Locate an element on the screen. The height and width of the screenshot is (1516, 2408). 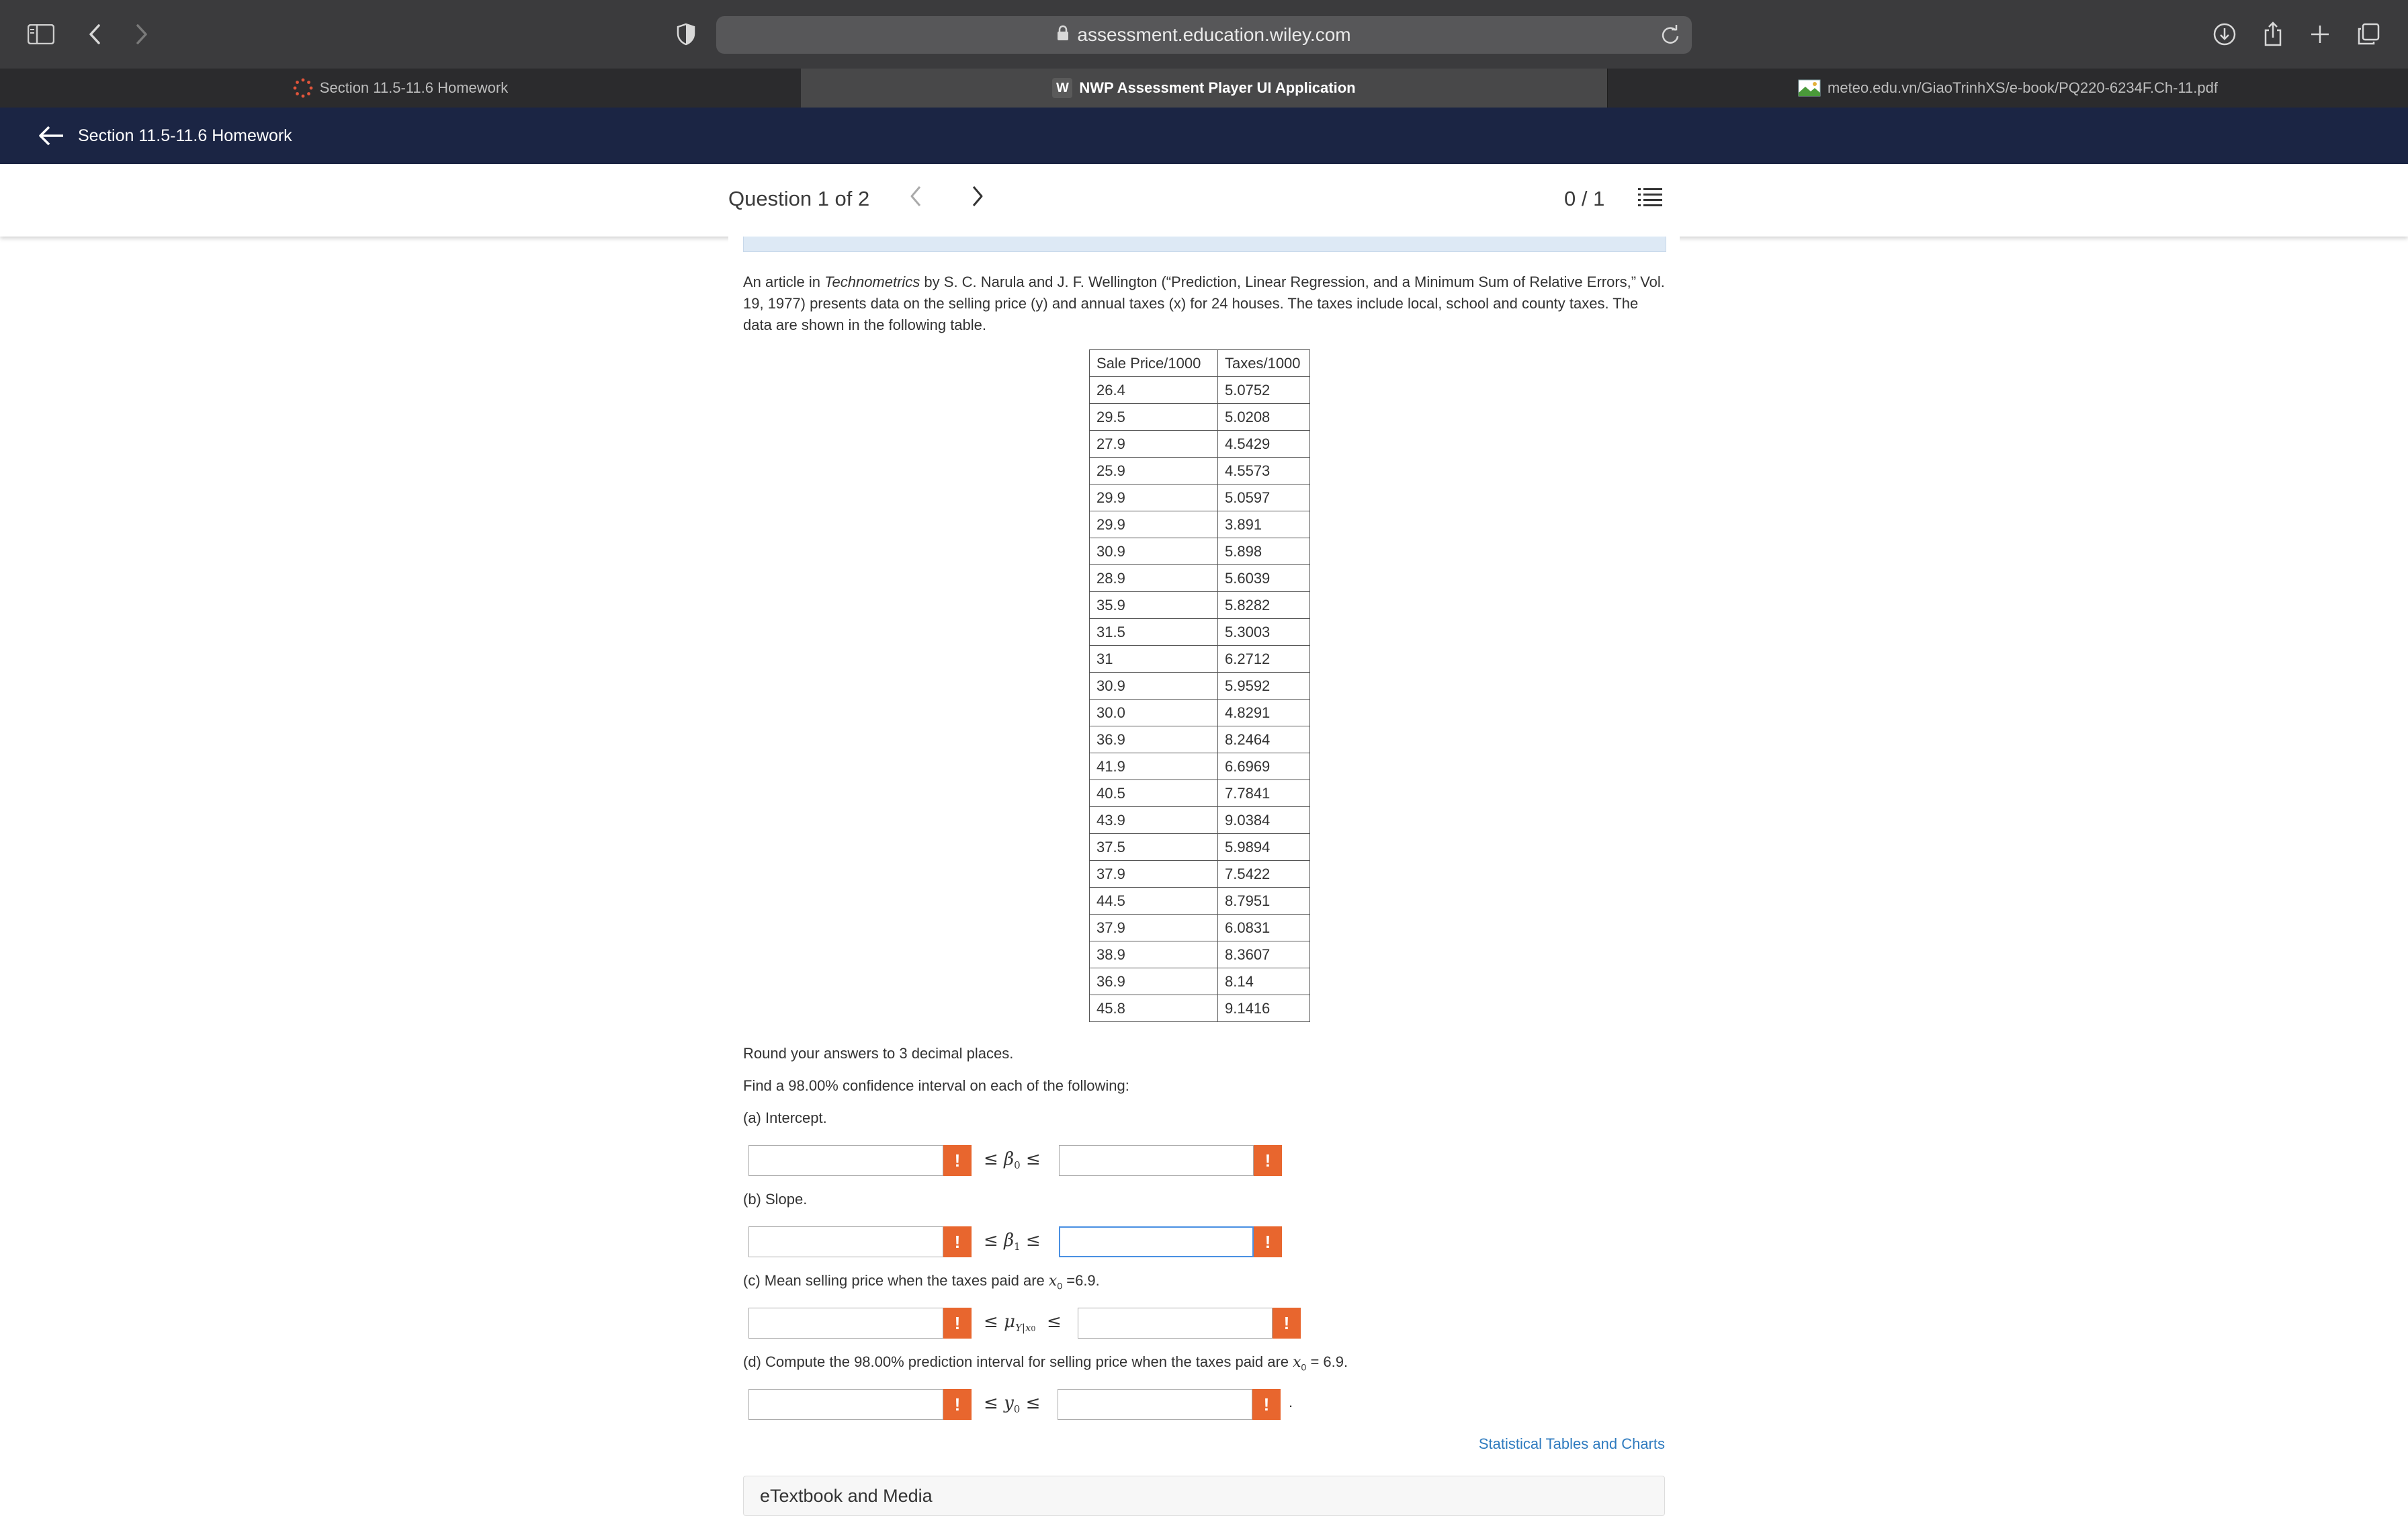
slope-lower-input is located at coordinates (845, 1241).